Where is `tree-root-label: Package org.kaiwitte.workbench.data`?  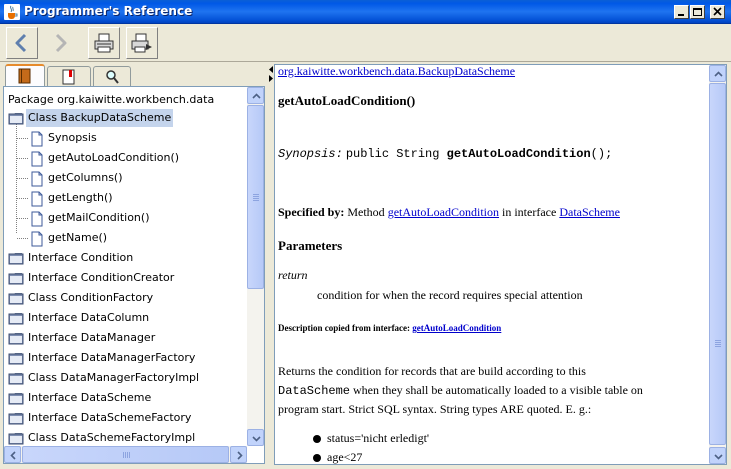
tree-root-label: Package org.kaiwitte.workbench.data is located at coordinates (111, 99).